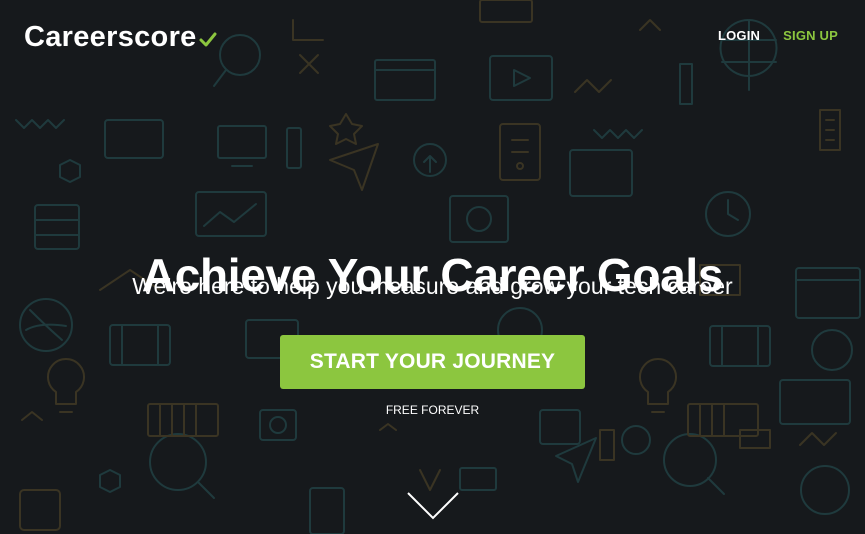 The height and width of the screenshot is (534, 865). I want to click on chevron-down-icon, so click(433, 506).